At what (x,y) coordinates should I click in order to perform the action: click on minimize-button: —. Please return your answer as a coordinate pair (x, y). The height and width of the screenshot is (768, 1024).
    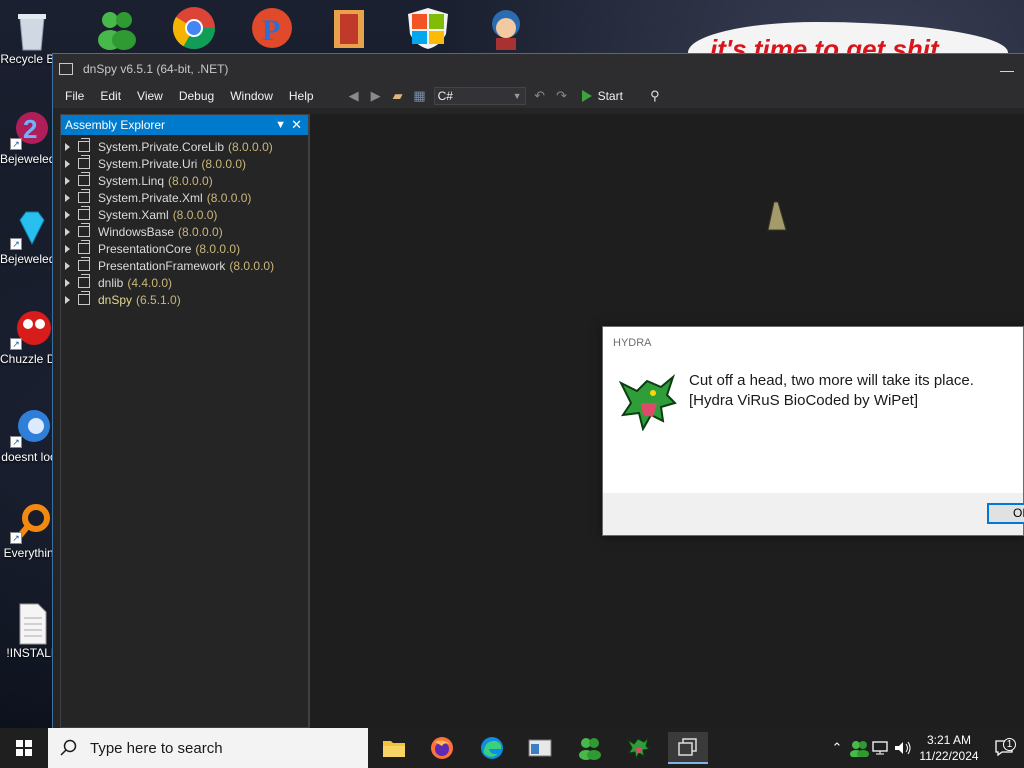
    Looking at the image, I should click on (1007, 70).